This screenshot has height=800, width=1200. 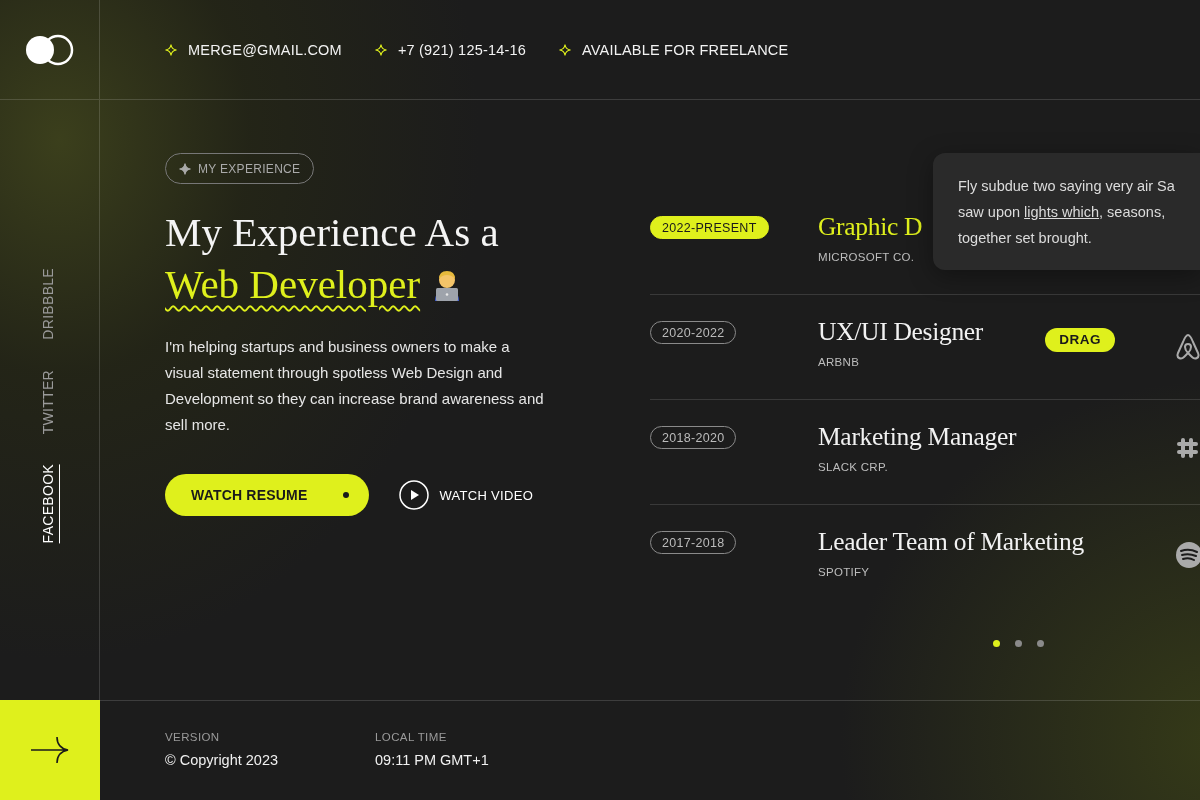 I want to click on watch-resume-button: WATCH RESUME, so click(x=267, y=495).